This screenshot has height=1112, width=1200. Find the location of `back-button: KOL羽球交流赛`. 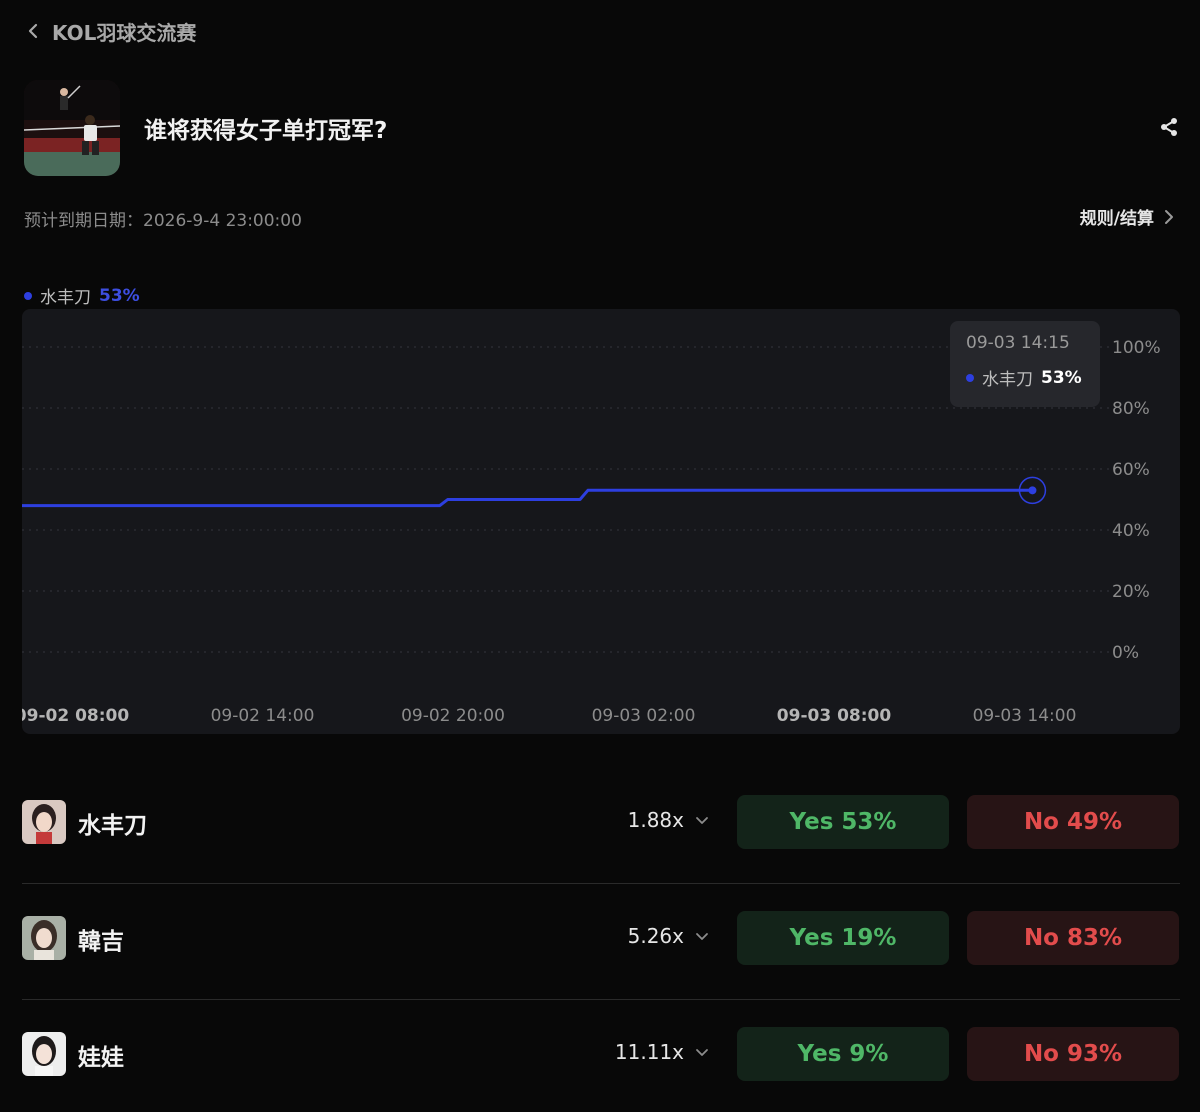

back-button: KOL羽球交流赛 is located at coordinates (110, 31).